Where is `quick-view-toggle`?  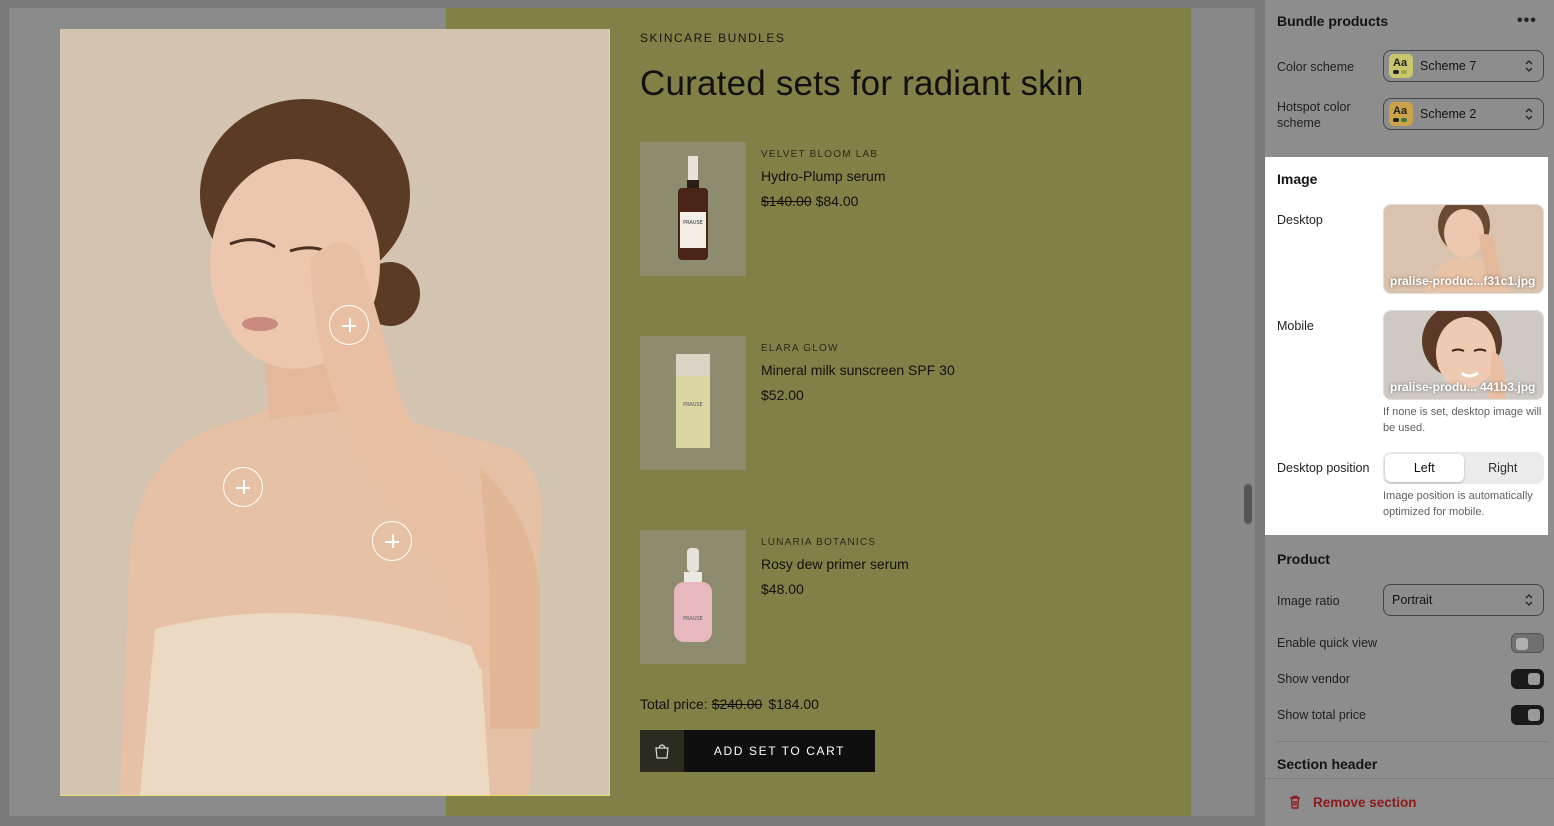
quick-view-toggle is located at coordinates (1527, 643).